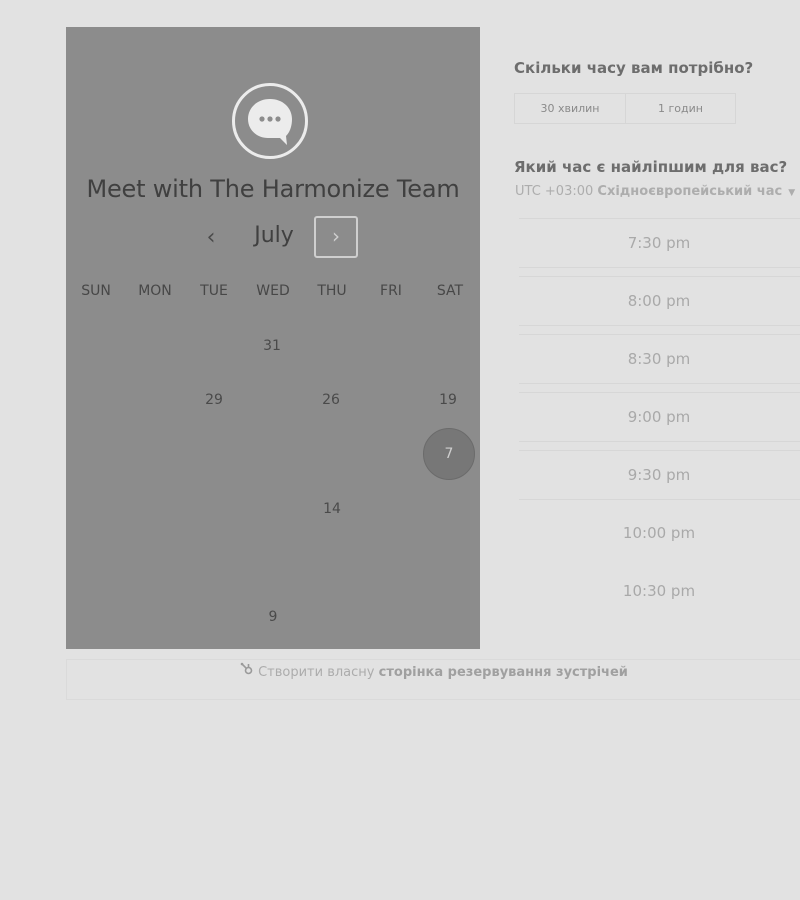  Describe the element at coordinates (96, 291) in the screenshot. I see `weekday-sun: SUN` at that location.